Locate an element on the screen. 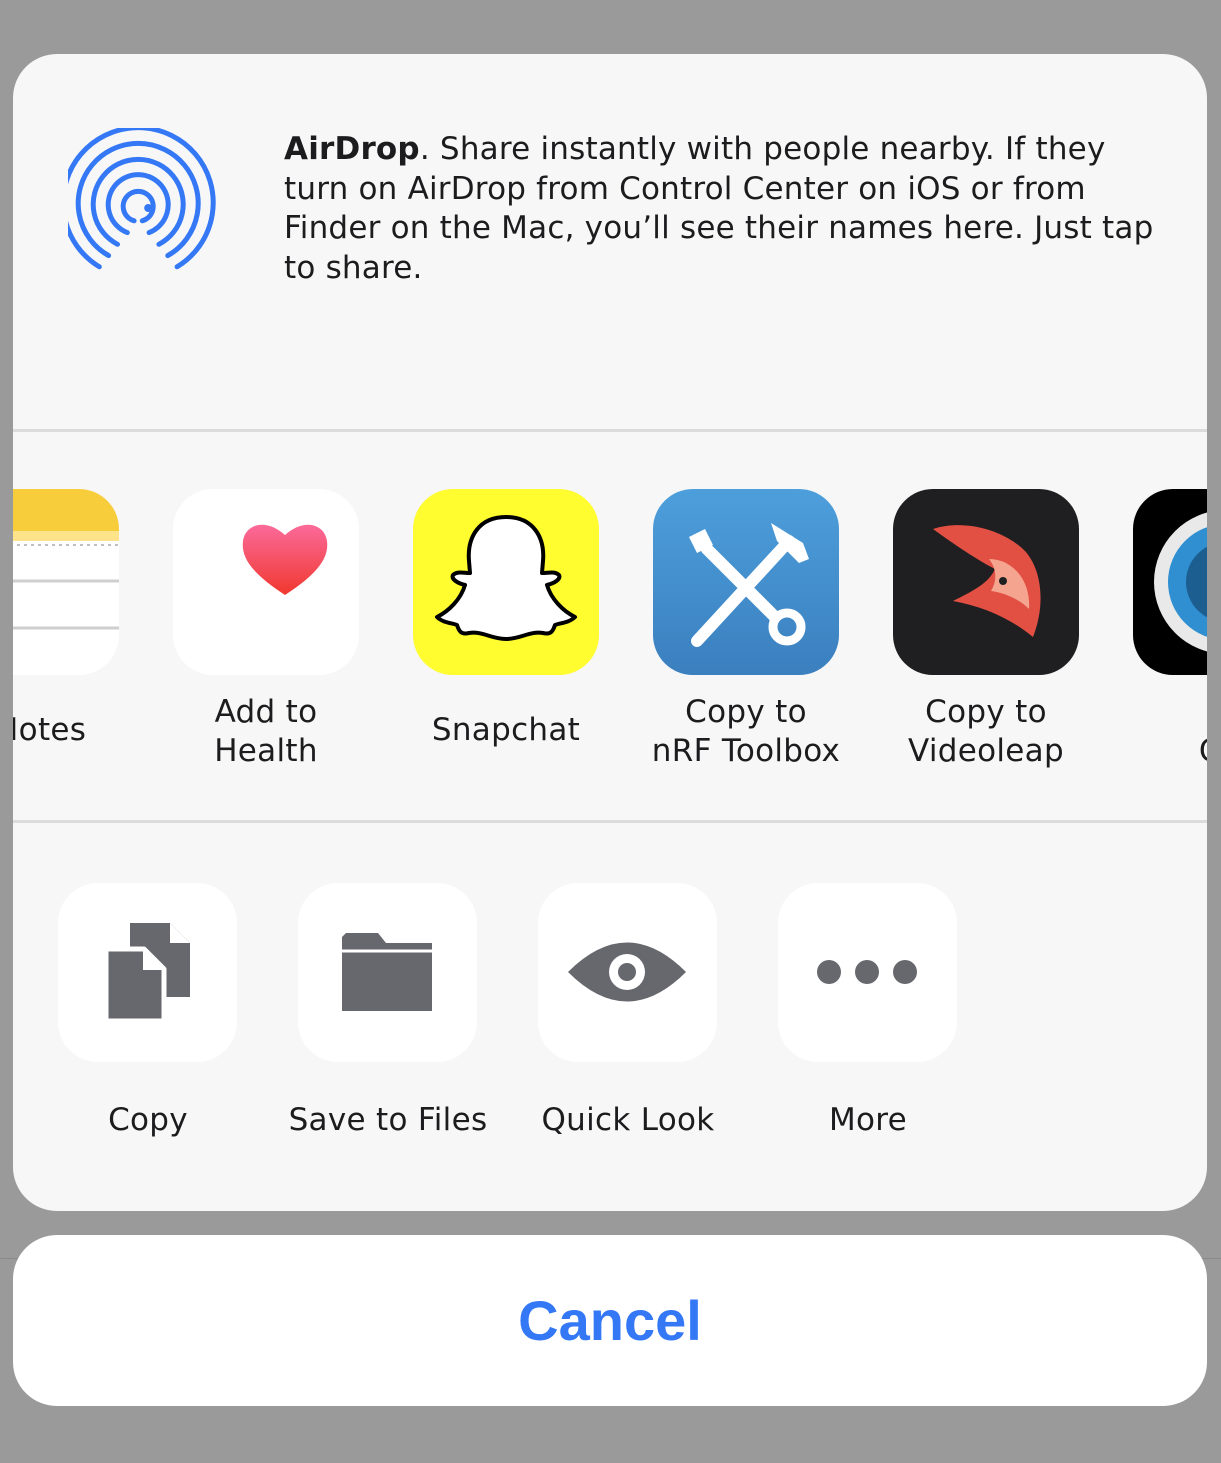 The height and width of the screenshot is (1463, 1221). app-label-camera: Co Car is located at coordinates (1156, 732).